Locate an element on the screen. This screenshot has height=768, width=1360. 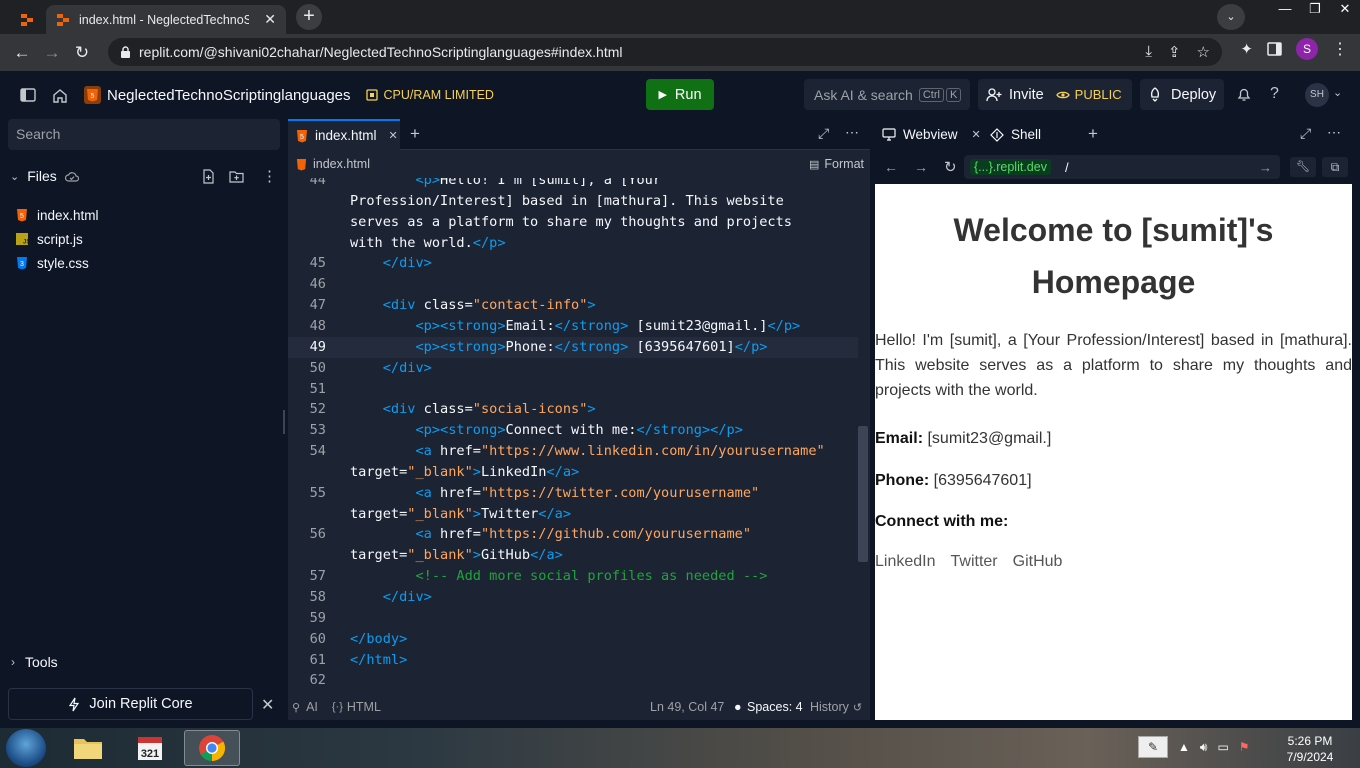
history-button: History ↺ is located at coordinates (836, 707).